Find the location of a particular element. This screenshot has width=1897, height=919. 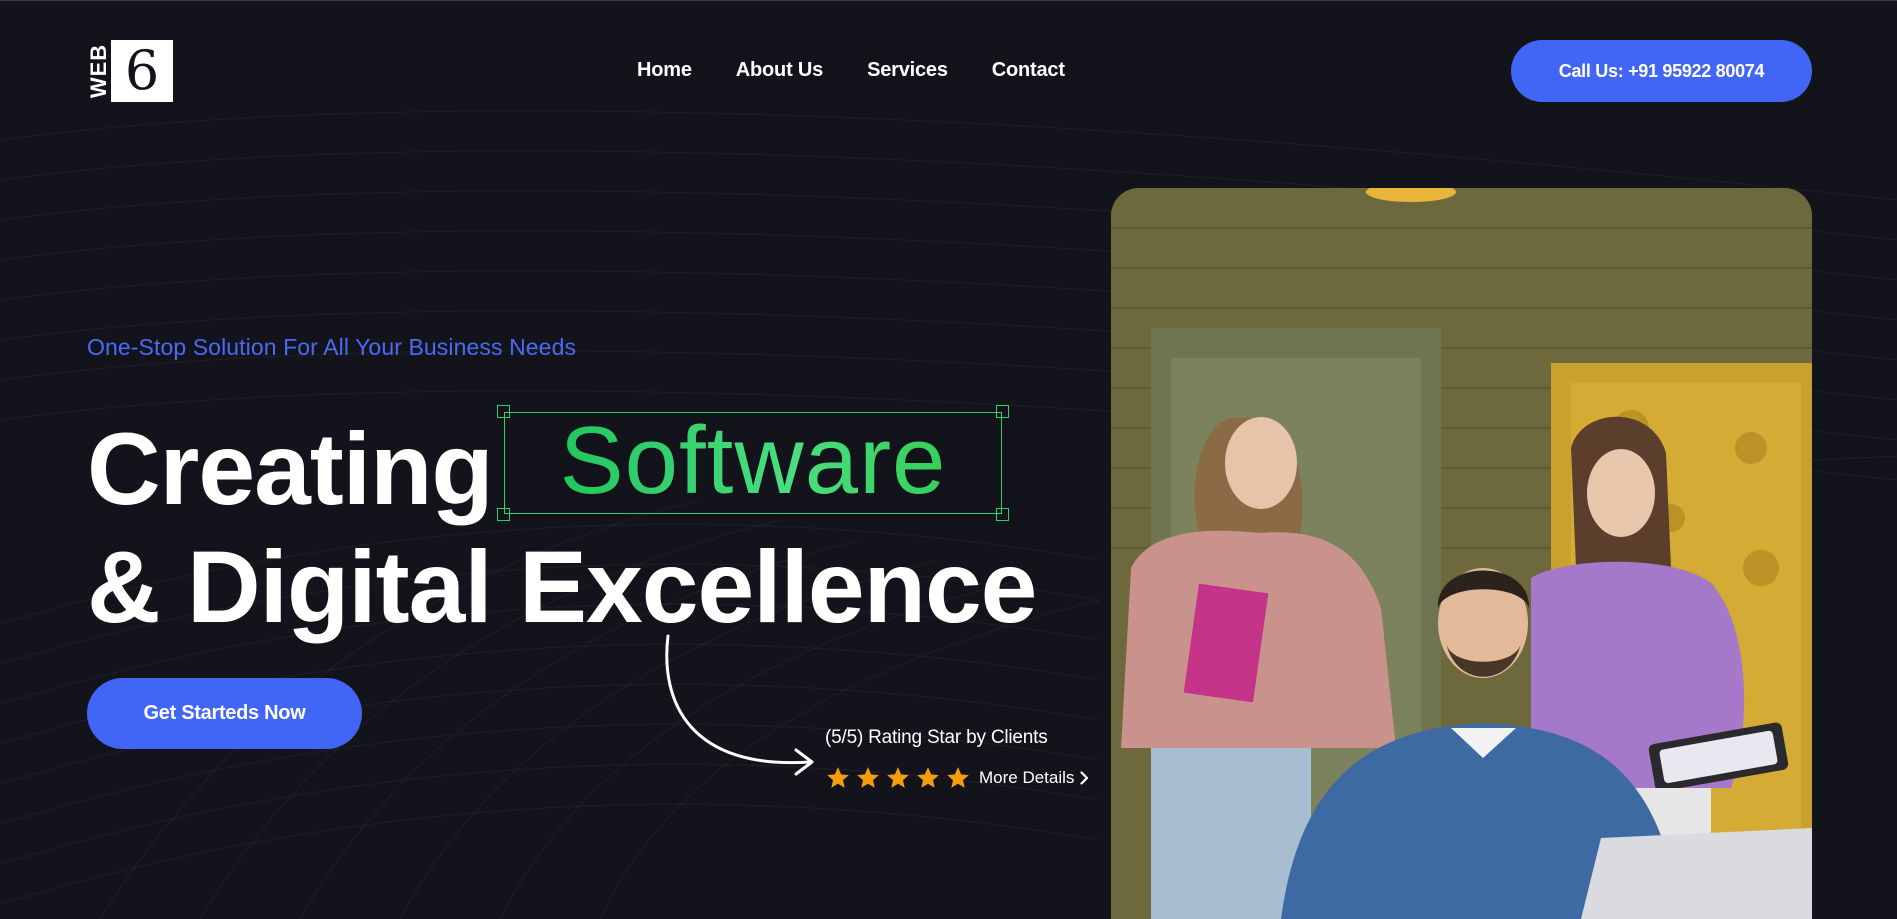

hero-headline: Creating & Digital Excellence is located at coordinates (562, 527).